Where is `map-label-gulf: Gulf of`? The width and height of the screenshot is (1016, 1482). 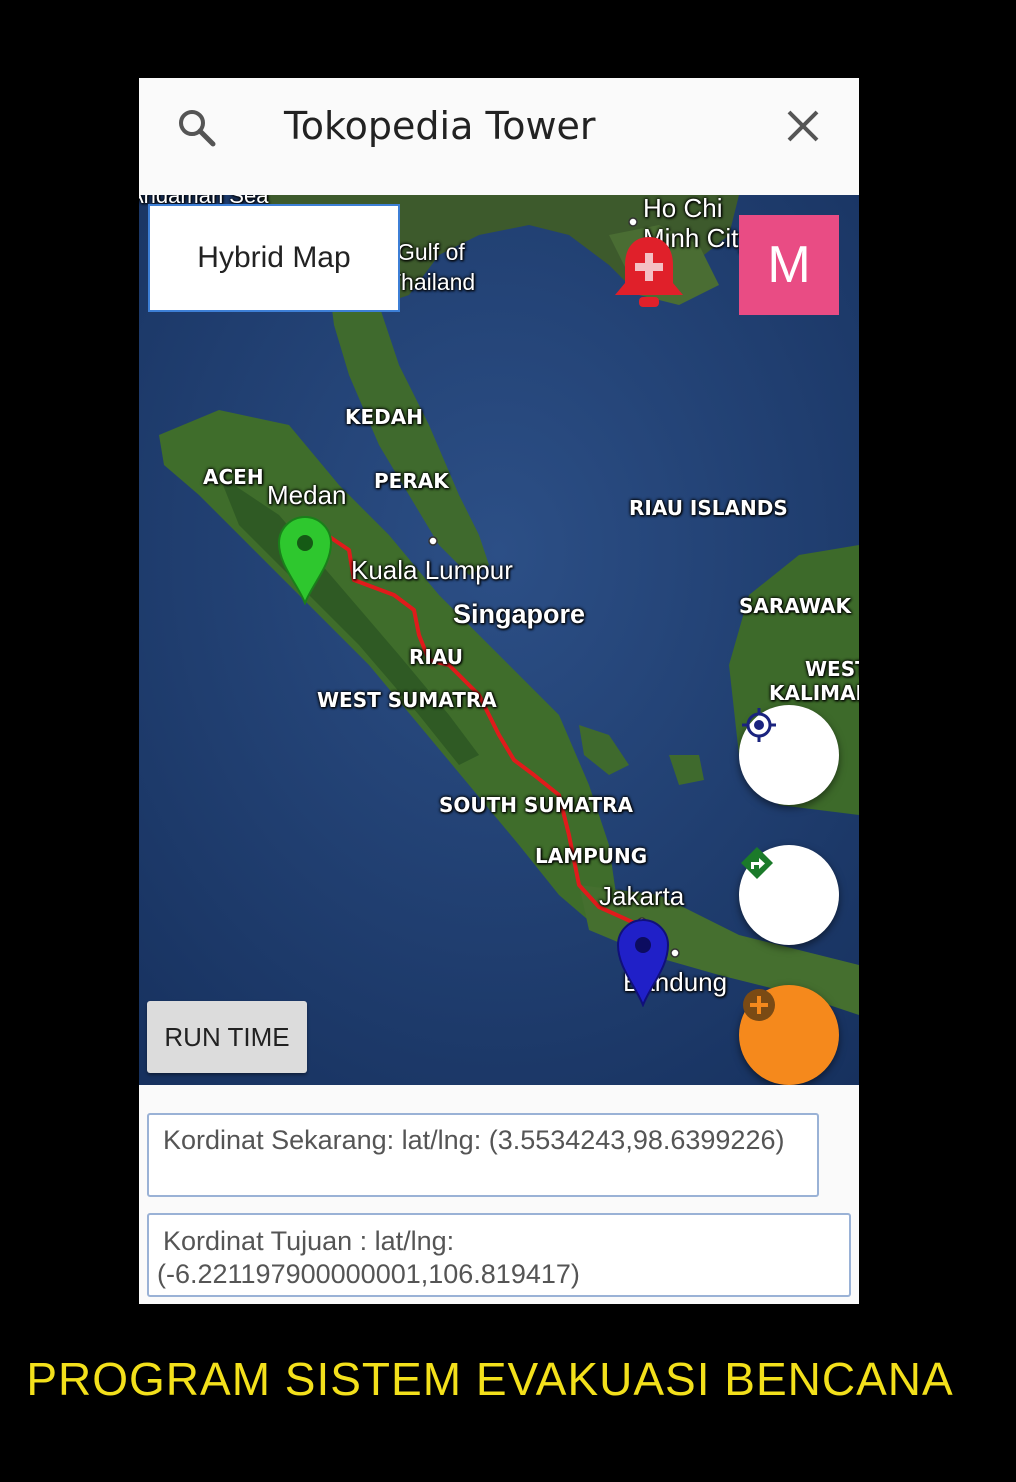
map-label-gulf: Gulf of is located at coordinates (431, 252).